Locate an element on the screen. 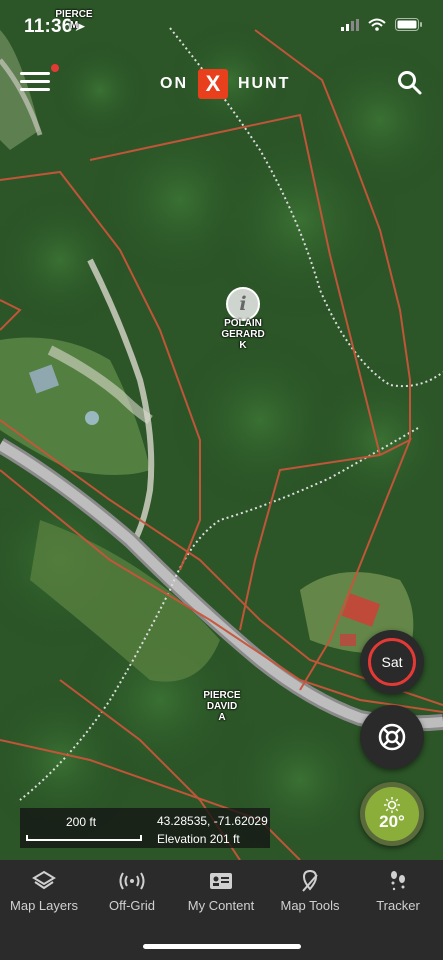 This screenshot has height=960, width=443. onx-hunt-logo: ON X HUNT is located at coordinates (225, 84).